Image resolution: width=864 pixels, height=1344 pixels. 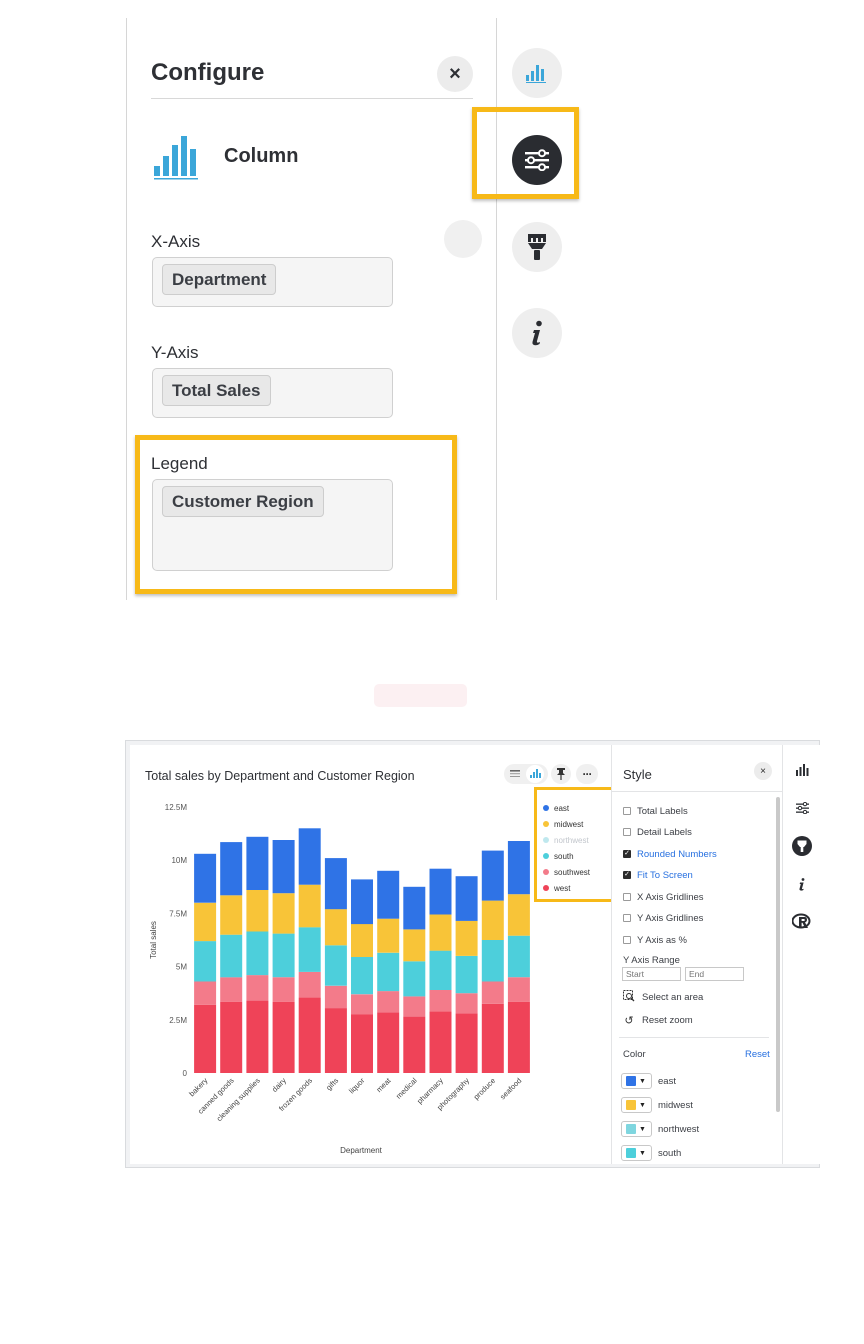 I want to click on hover-circle, so click(x=463, y=239).